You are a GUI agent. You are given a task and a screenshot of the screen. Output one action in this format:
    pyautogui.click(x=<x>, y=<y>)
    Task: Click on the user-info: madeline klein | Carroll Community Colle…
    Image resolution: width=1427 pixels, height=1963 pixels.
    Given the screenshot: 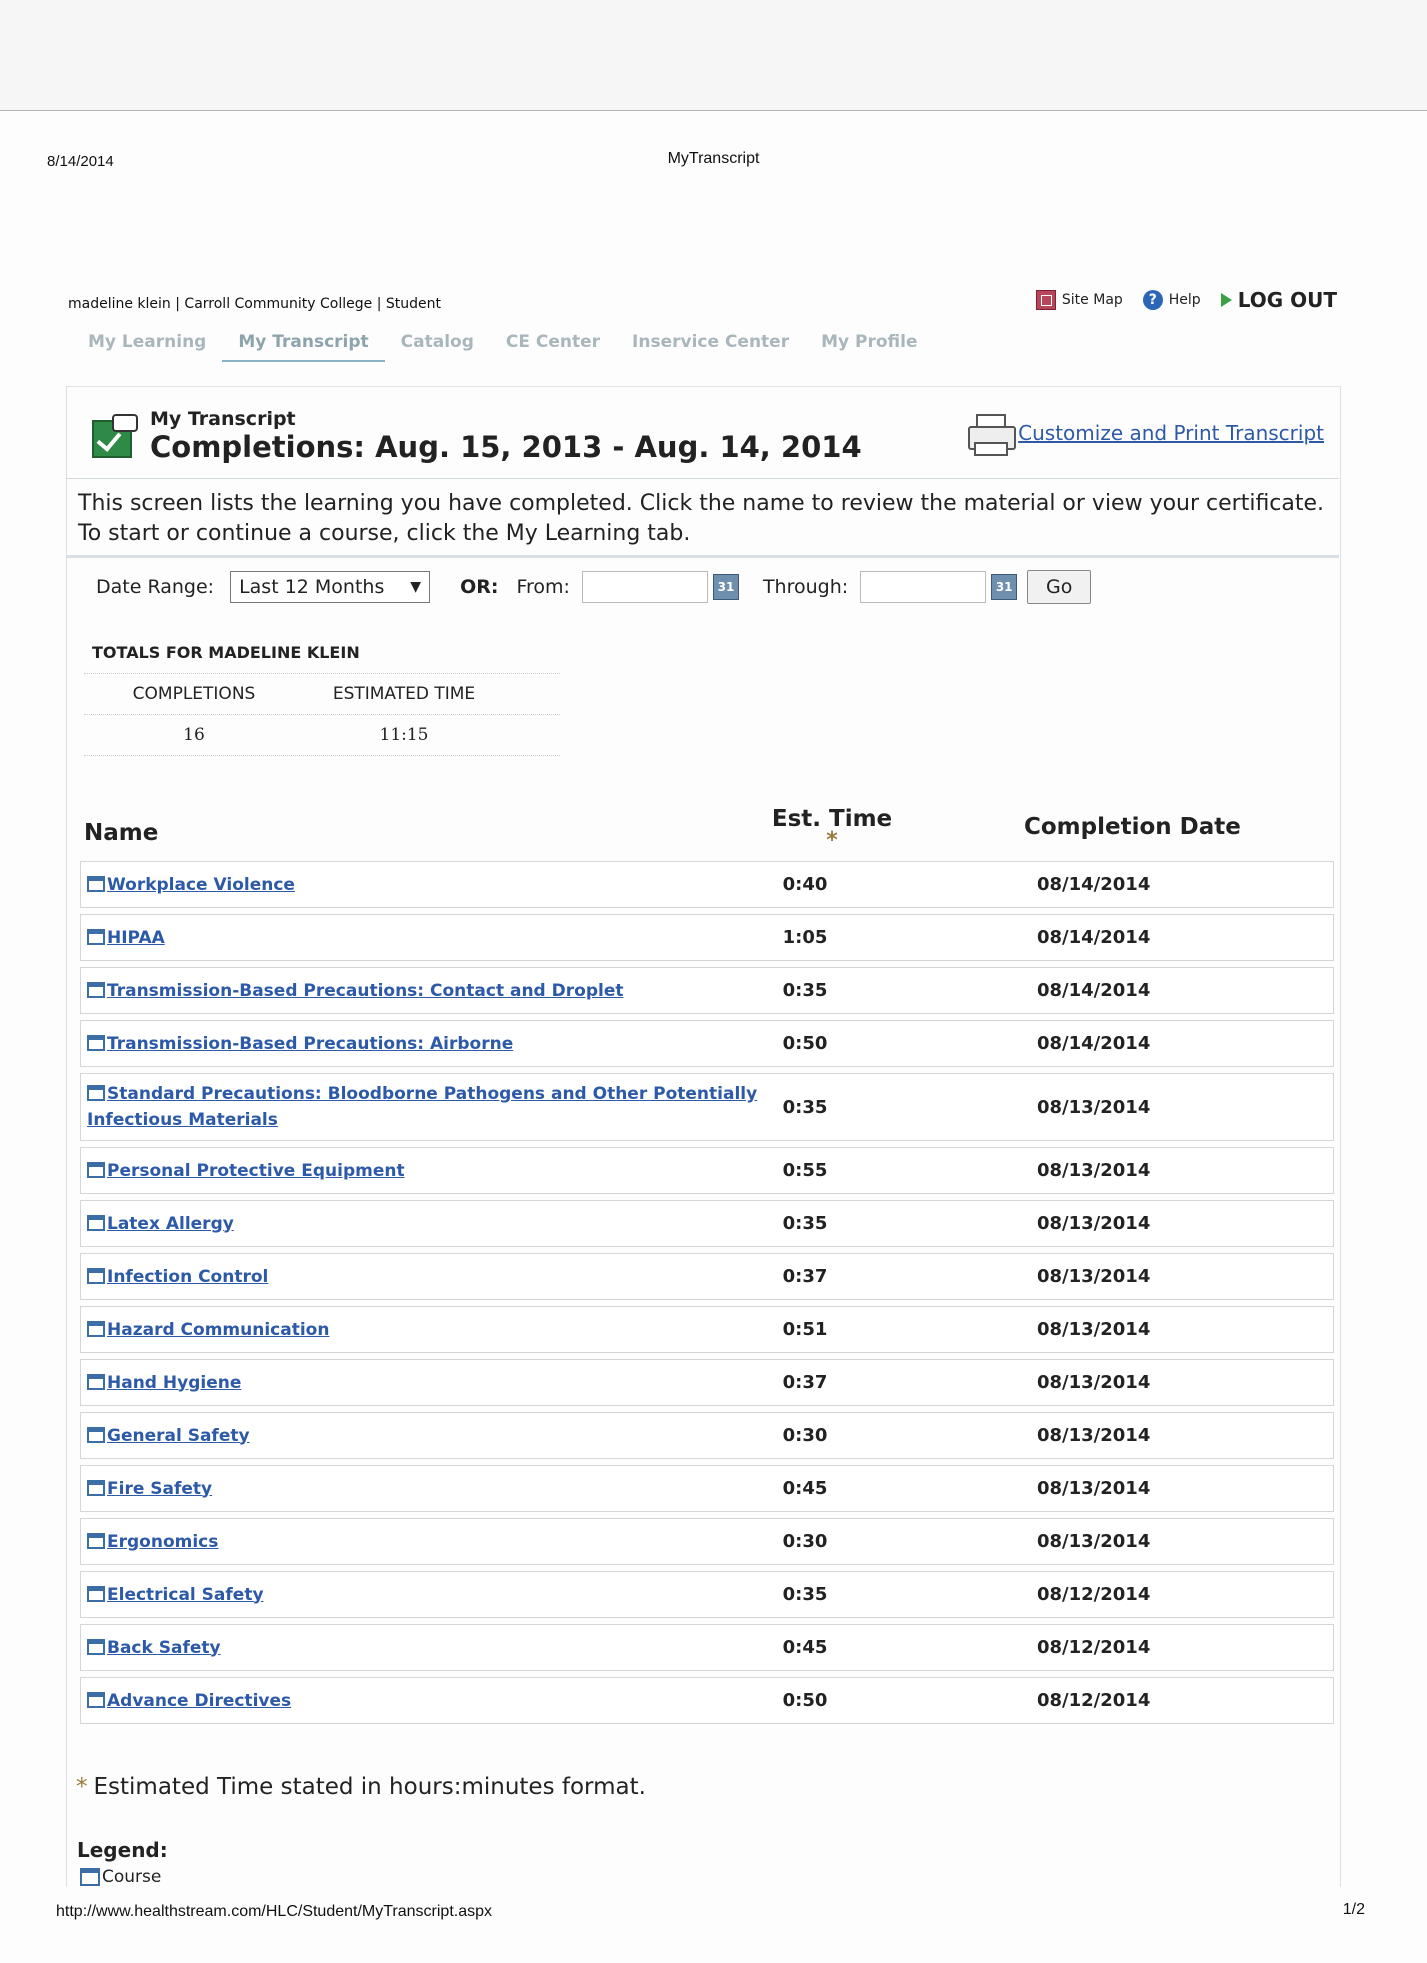 What is the action you would take?
    pyautogui.click(x=254, y=304)
    